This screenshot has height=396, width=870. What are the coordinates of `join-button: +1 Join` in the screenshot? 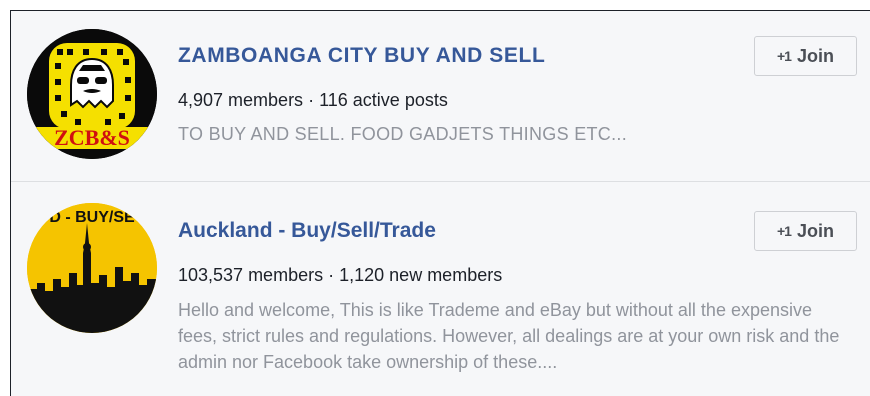 It's located at (805, 231).